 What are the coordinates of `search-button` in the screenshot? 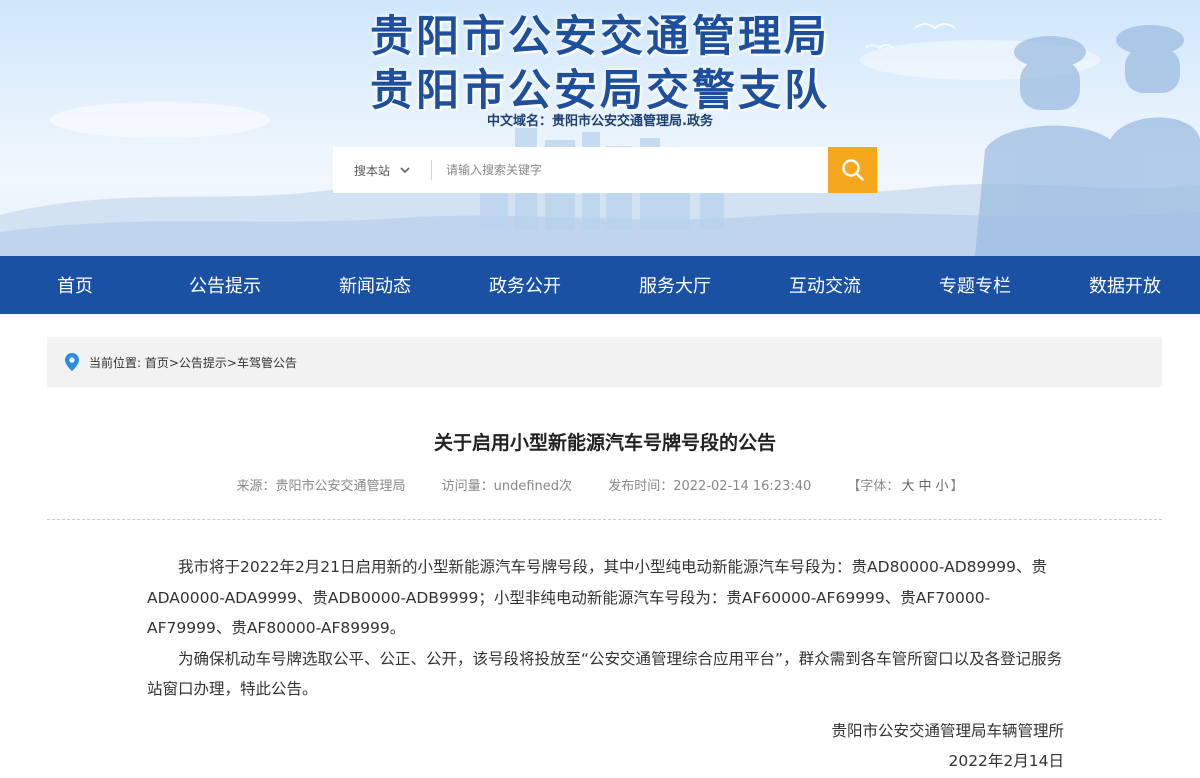 It's located at (852, 170).